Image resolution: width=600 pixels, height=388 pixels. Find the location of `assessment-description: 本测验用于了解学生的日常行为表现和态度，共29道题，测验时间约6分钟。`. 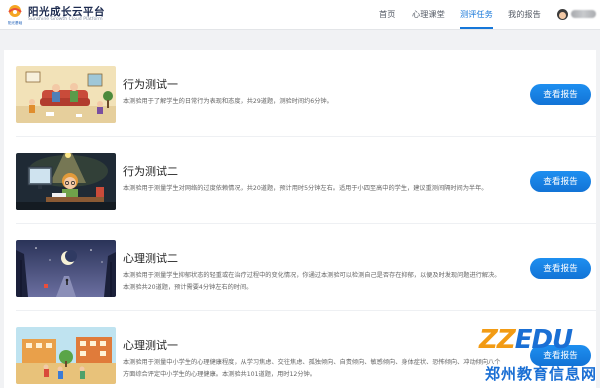

assessment-description: 本测验用于了解学生的日常行为表现和态度，共29道题，测验时间约6分钟。 is located at coordinates (228, 101).